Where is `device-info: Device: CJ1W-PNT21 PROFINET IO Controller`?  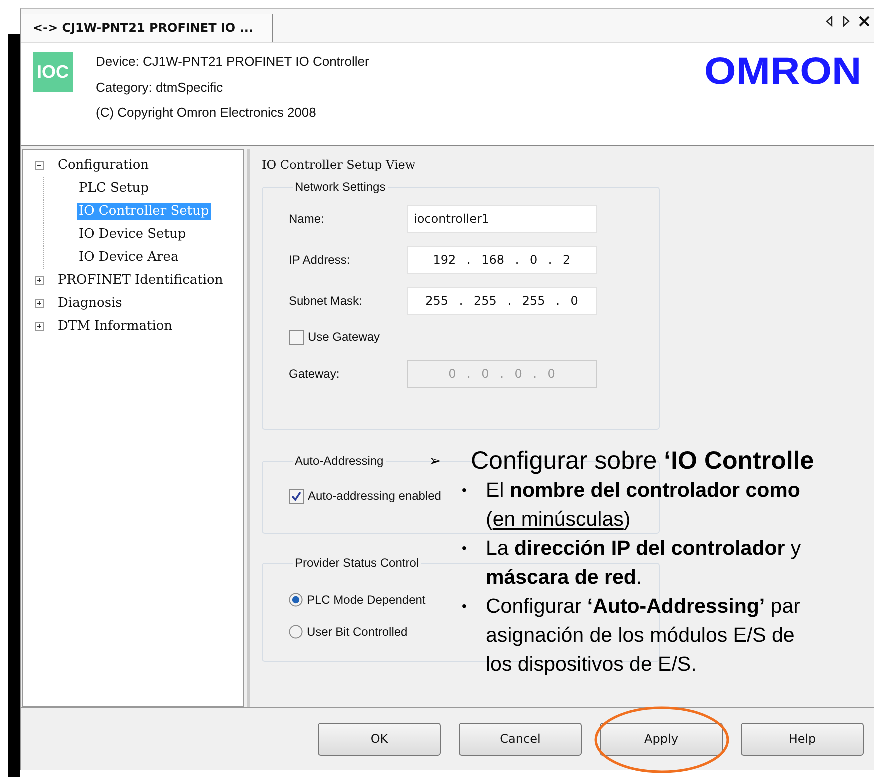
device-info: Device: CJ1W-PNT21 PROFINET IO Controller is located at coordinates (233, 62).